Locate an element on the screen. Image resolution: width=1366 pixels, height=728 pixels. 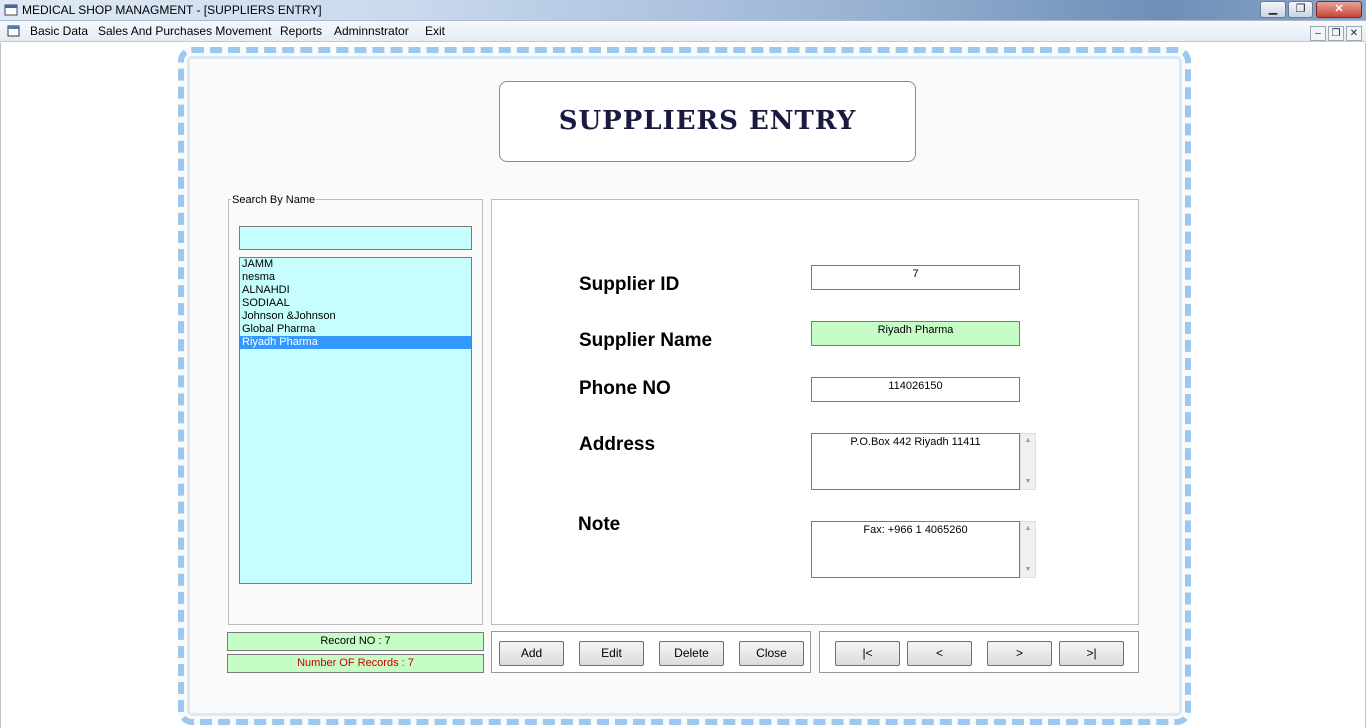
form-title: SUPPLIERS ENTRY is located at coordinates (707, 121).